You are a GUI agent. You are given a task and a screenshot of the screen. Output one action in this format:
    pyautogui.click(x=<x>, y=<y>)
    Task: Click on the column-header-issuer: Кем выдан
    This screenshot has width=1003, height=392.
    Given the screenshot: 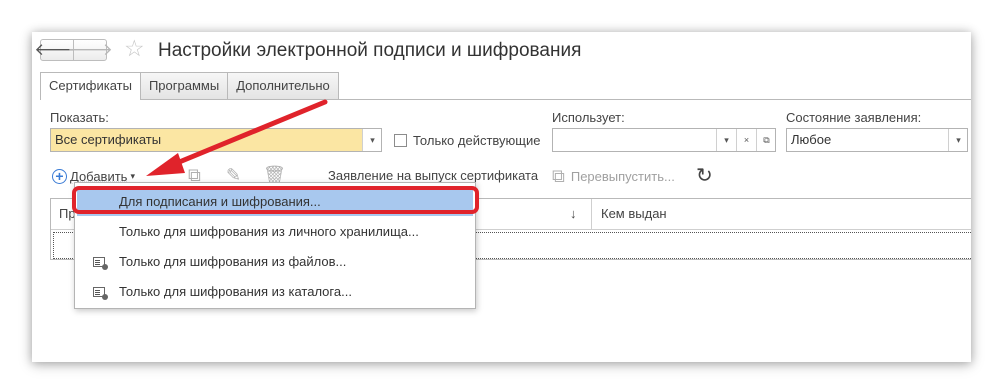 What is the action you would take?
    pyautogui.click(x=634, y=214)
    